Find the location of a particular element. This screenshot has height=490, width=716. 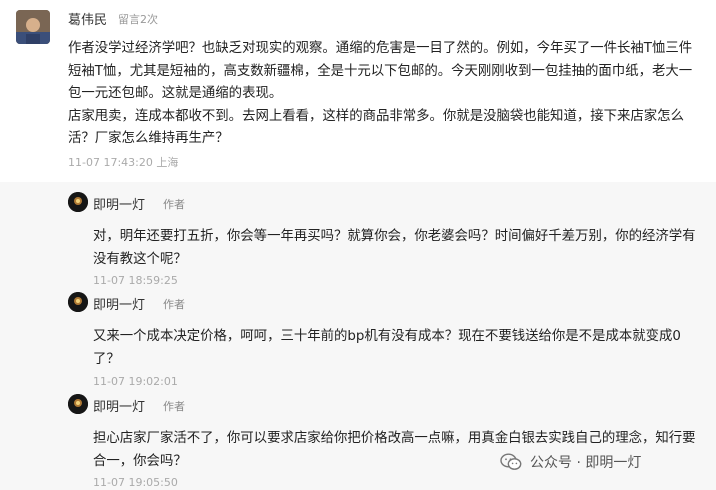

comment-count-label: 留言2次 is located at coordinates (138, 19).